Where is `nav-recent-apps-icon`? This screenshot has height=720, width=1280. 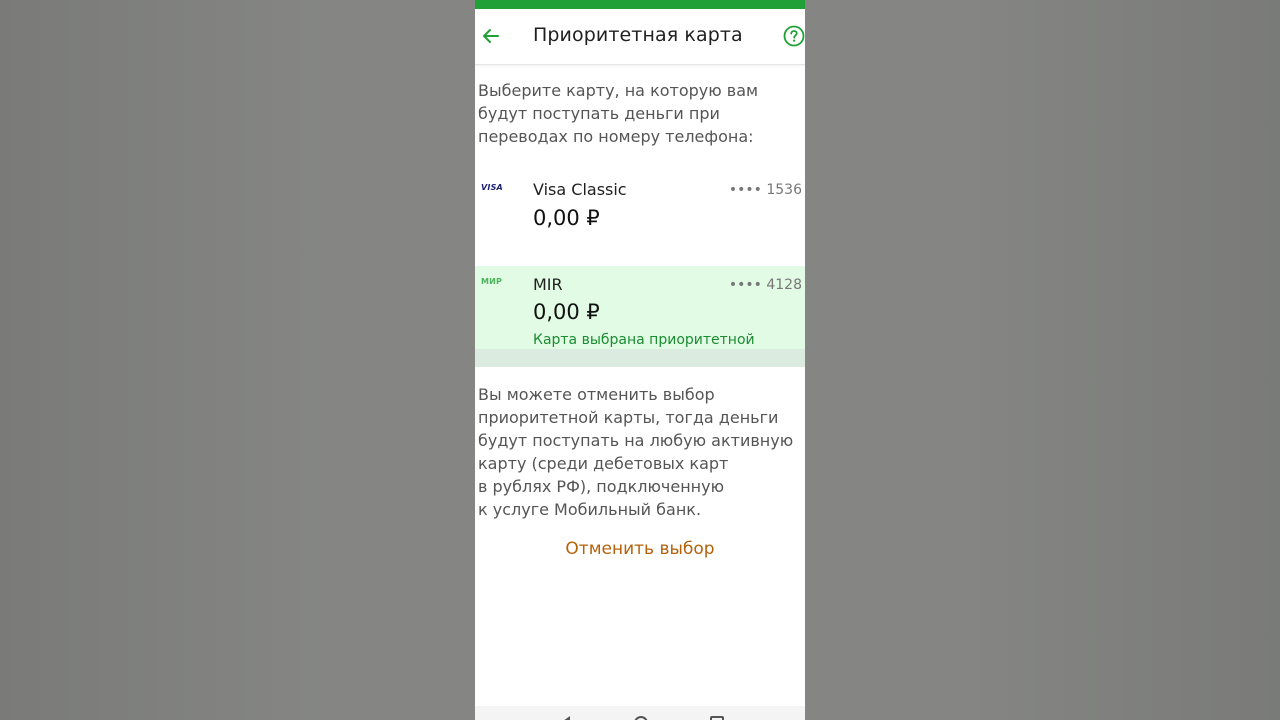 nav-recent-apps-icon is located at coordinates (716, 717).